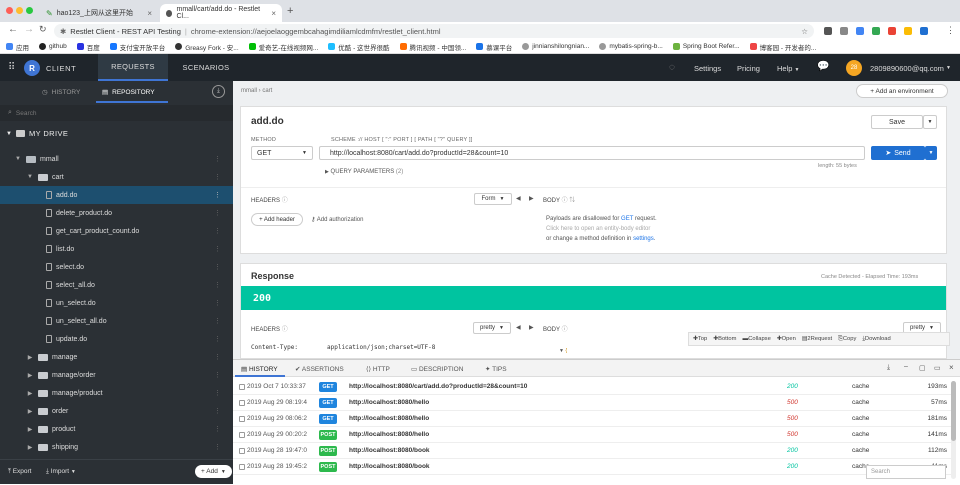  Describe the element at coordinates (788, 68) in the screenshot. I see `help-menu: Help ▼` at that location.